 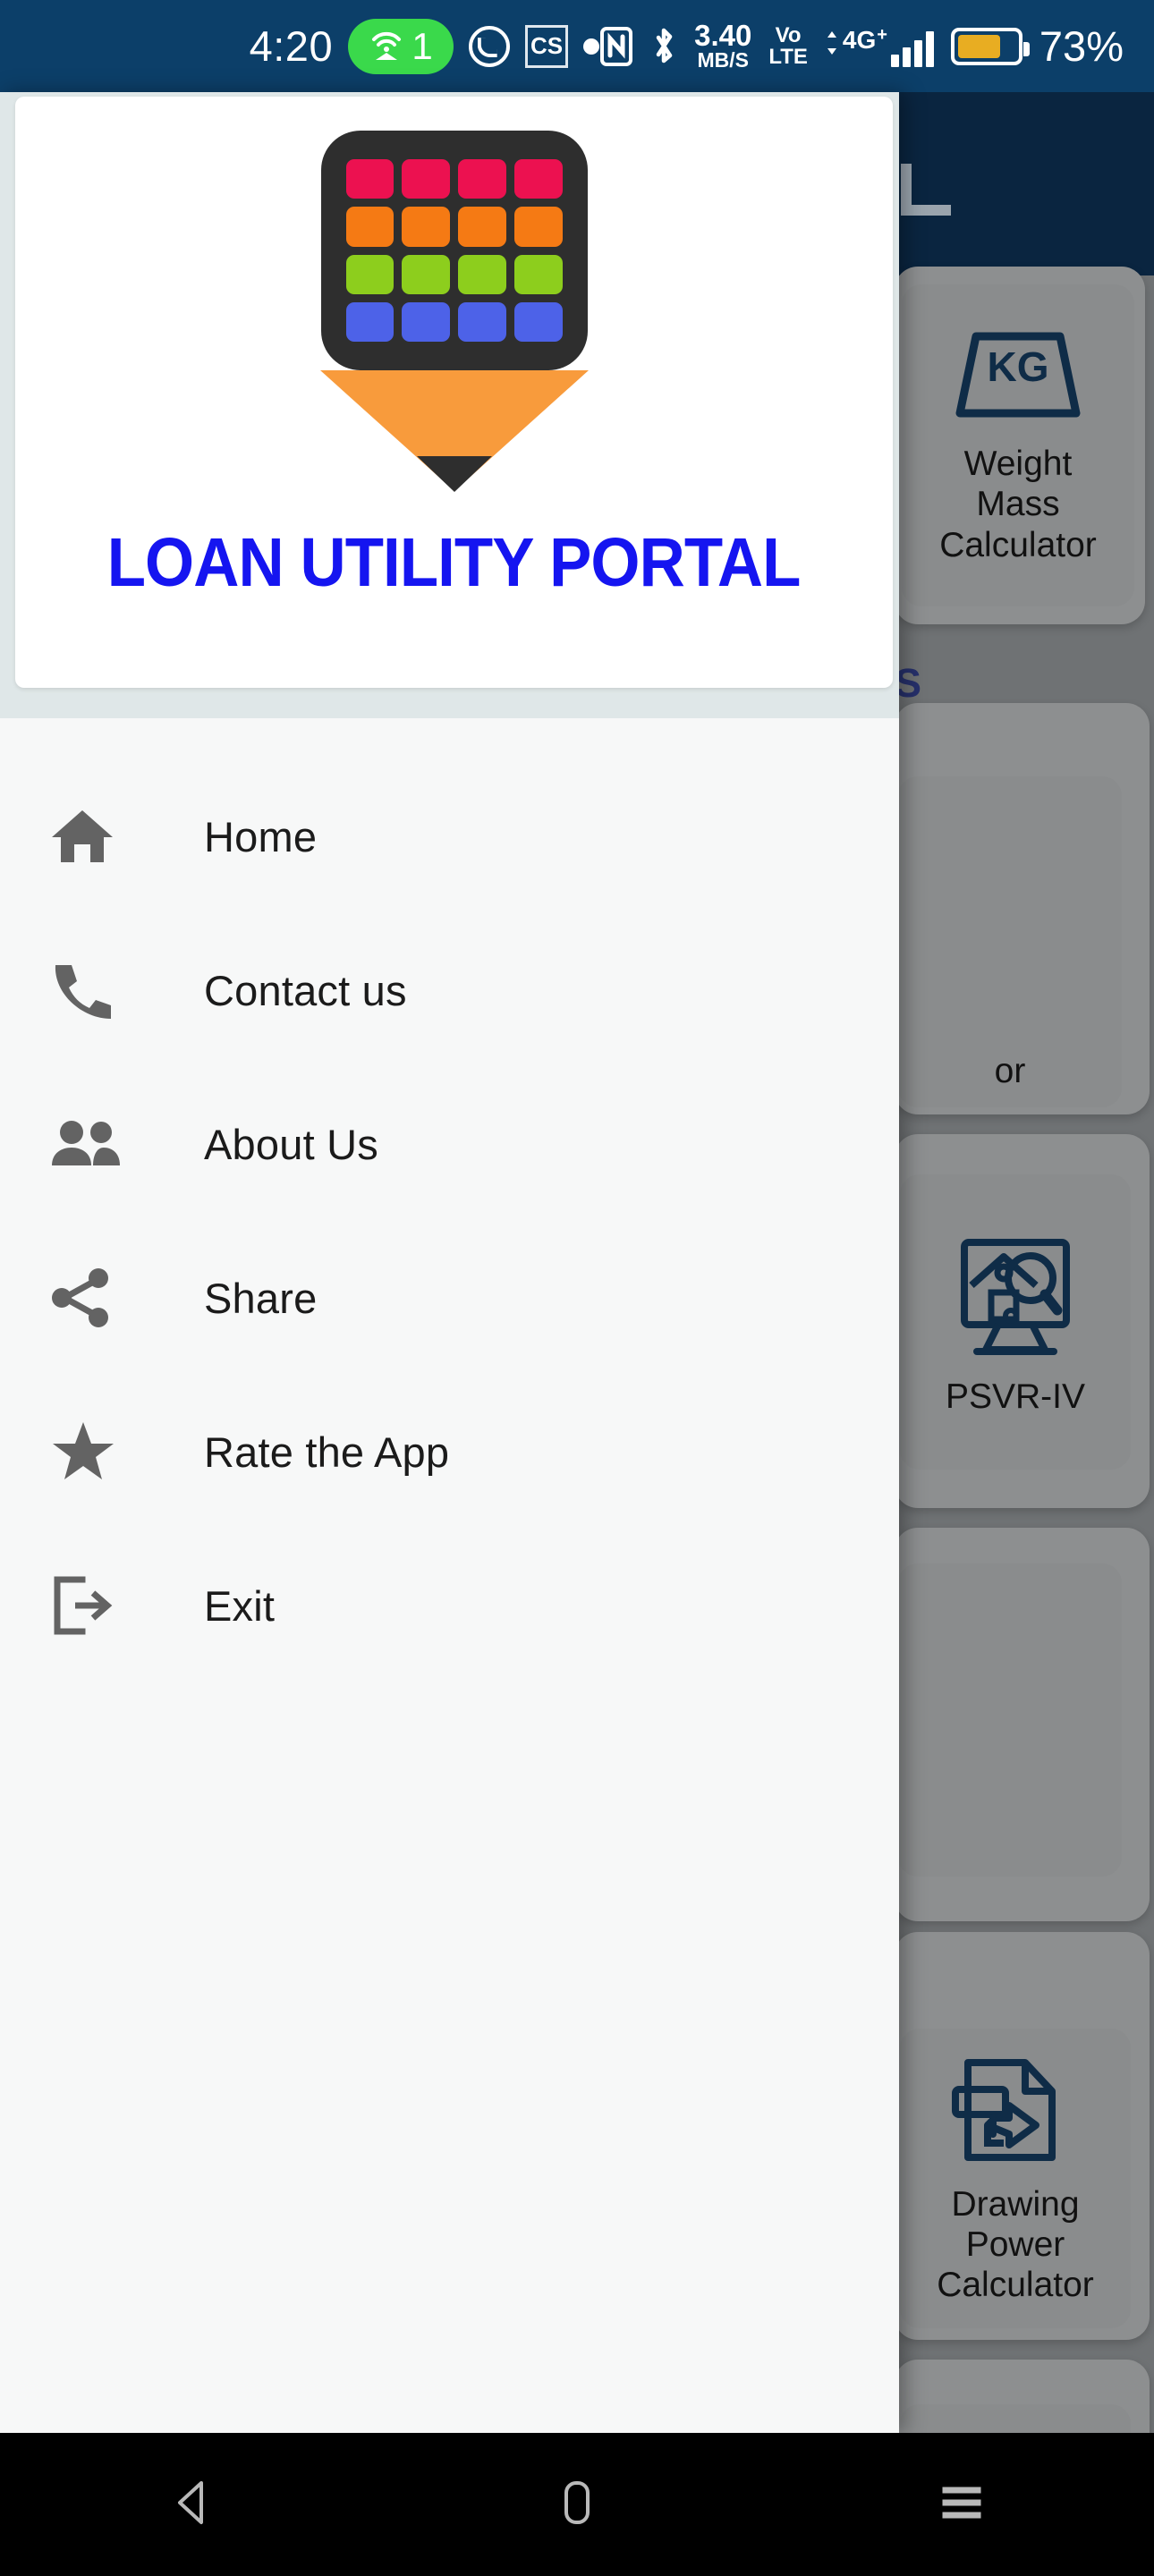 I want to click on share-icon, so click(x=100, y=1297).